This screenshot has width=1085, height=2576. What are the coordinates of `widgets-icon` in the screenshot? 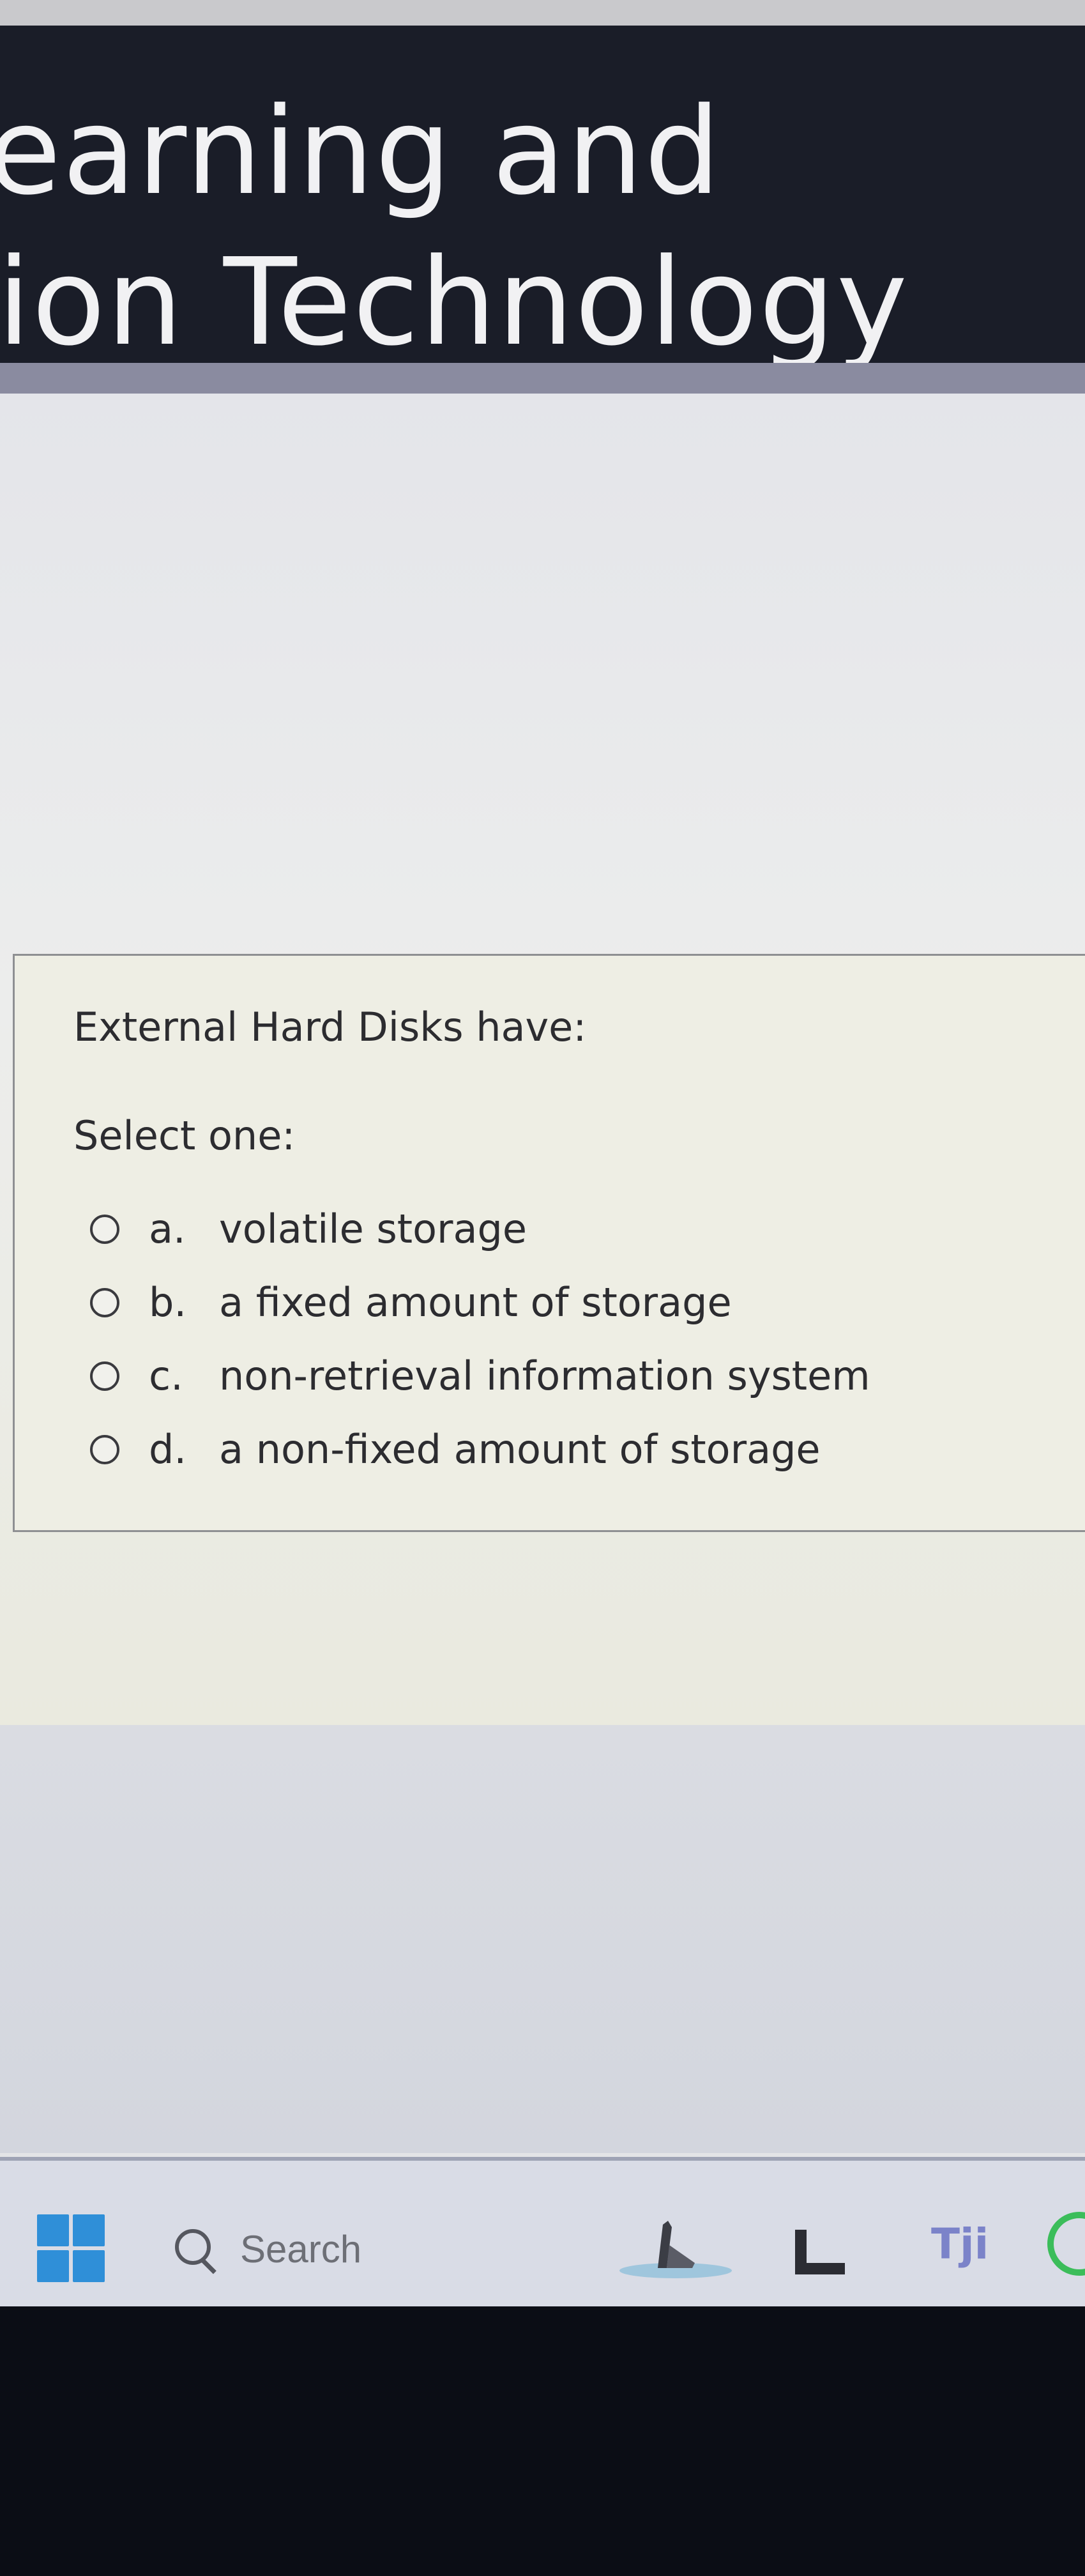 It's located at (675, 2247).